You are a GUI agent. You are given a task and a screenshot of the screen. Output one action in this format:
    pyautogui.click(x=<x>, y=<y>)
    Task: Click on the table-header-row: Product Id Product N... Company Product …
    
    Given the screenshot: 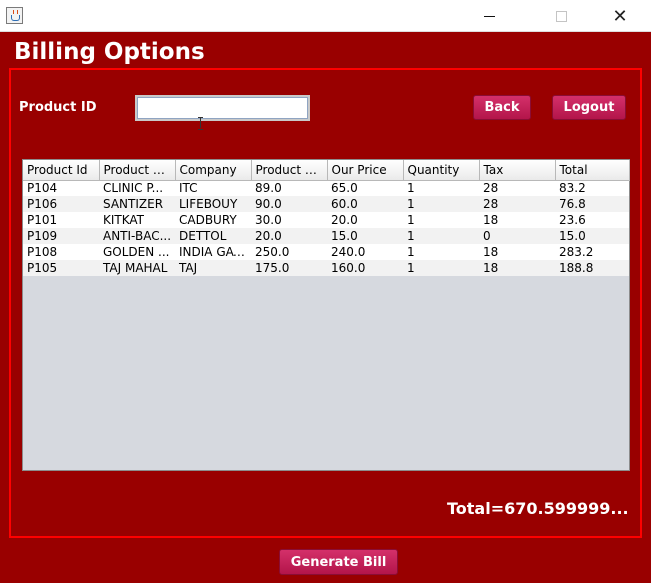 What is the action you would take?
    pyautogui.click(x=326, y=170)
    